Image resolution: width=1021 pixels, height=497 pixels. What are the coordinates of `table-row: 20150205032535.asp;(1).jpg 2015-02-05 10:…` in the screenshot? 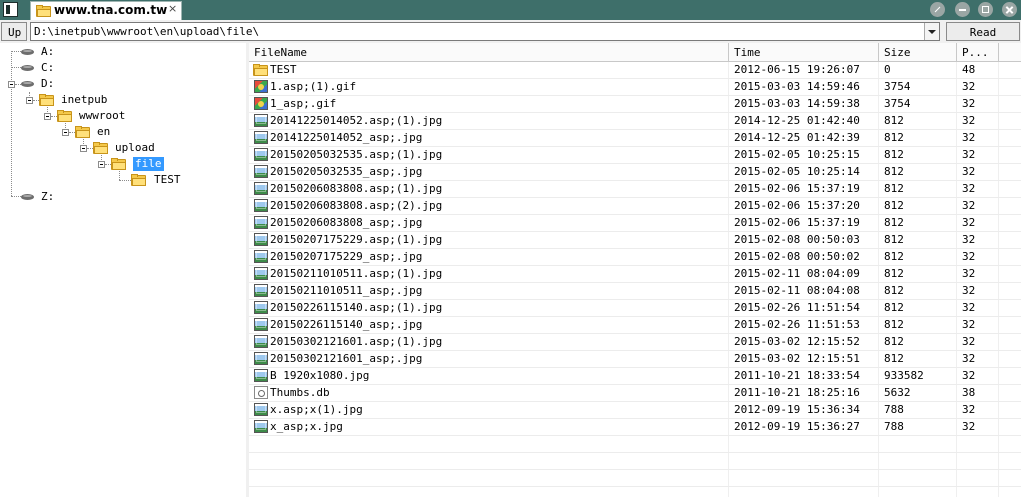 It's located at (635, 155).